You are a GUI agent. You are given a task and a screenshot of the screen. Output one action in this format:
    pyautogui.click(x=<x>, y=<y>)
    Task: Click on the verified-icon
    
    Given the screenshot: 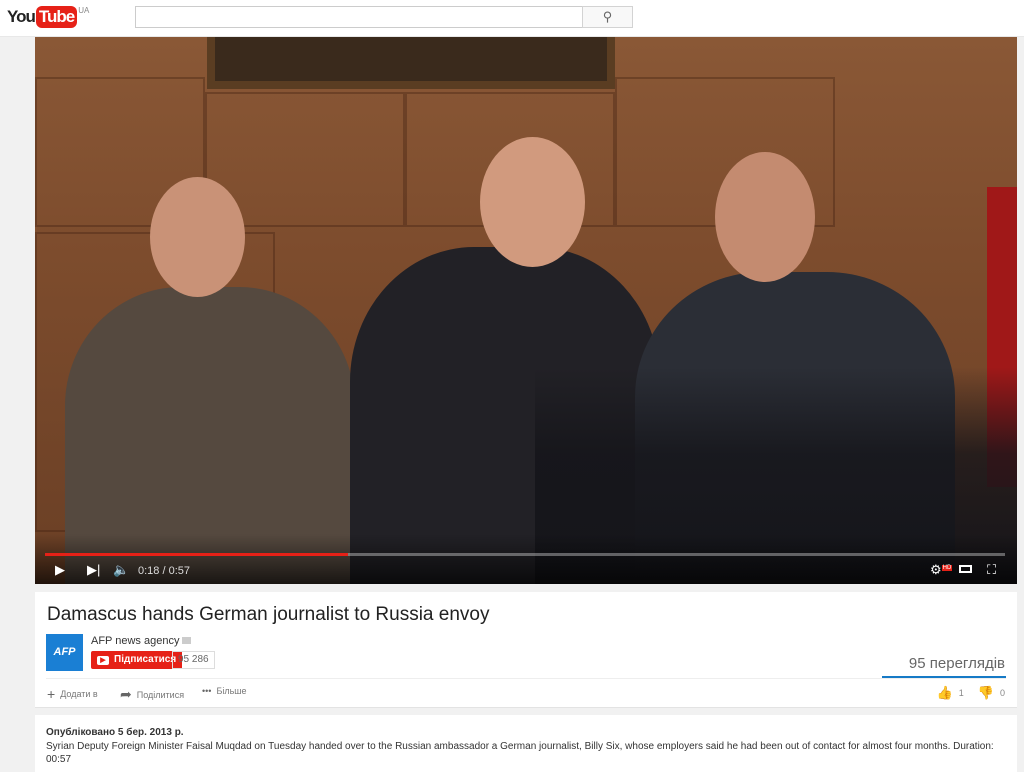 What is the action you would take?
    pyautogui.click(x=187, y=640)
    